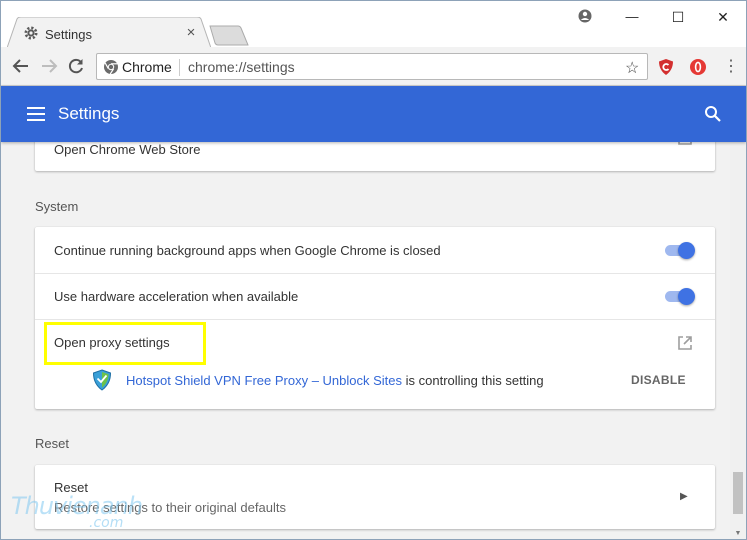  I want to click on highlight-box, so click(125, 343).